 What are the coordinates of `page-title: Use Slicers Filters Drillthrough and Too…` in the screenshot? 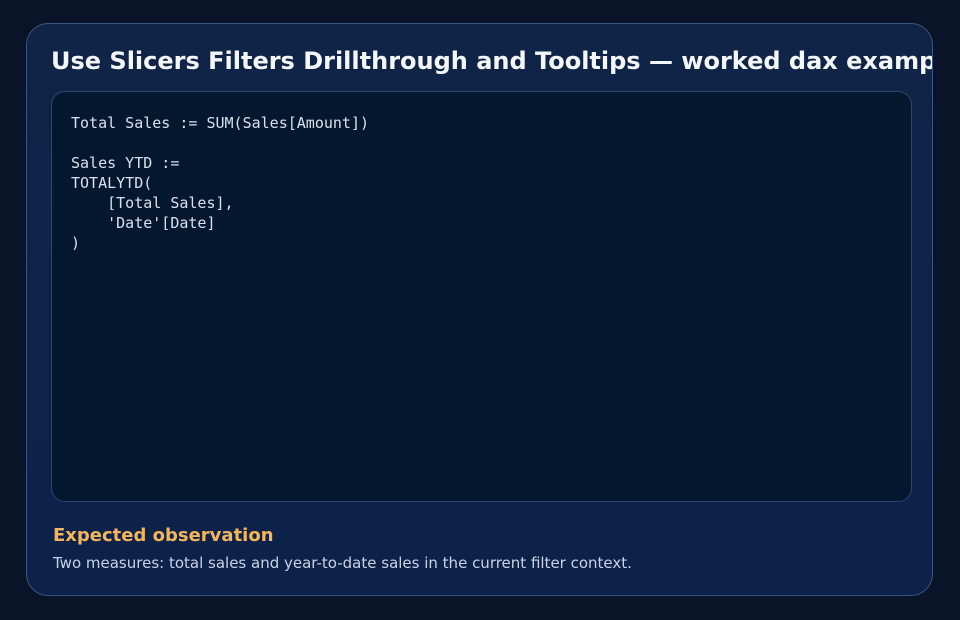 It's located at (492, 61).